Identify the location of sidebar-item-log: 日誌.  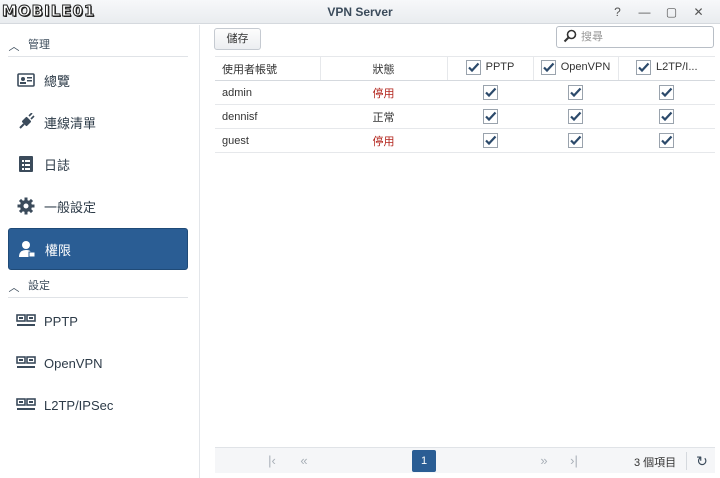
(98, 164).